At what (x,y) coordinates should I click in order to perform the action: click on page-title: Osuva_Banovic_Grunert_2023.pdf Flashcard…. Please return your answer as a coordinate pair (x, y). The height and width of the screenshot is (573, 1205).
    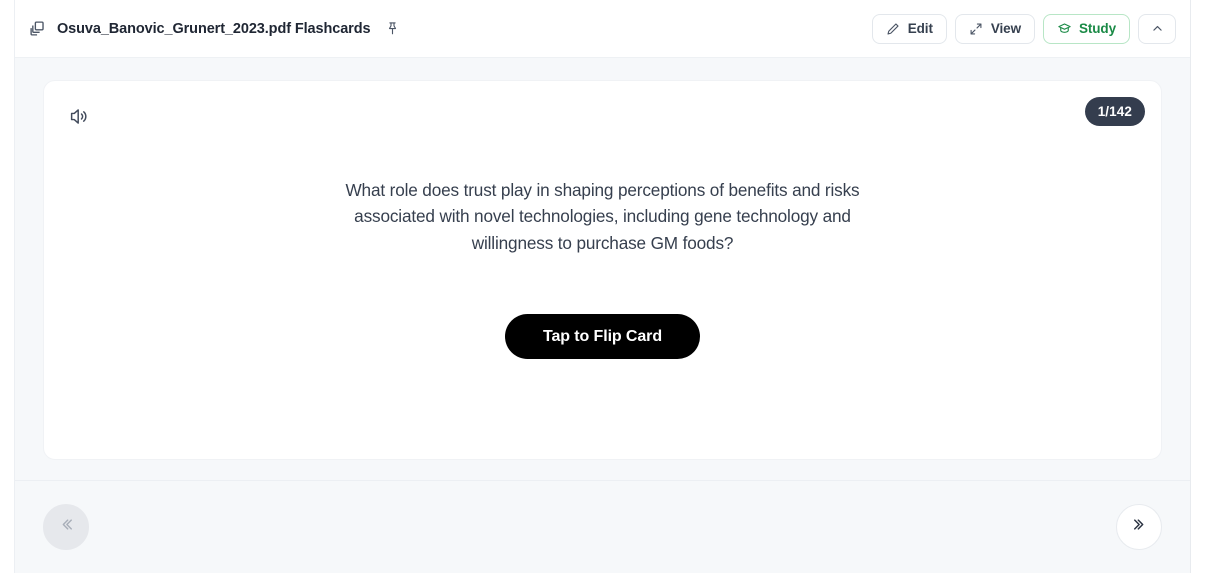
    Looking at the image, I should click on (214, 28).